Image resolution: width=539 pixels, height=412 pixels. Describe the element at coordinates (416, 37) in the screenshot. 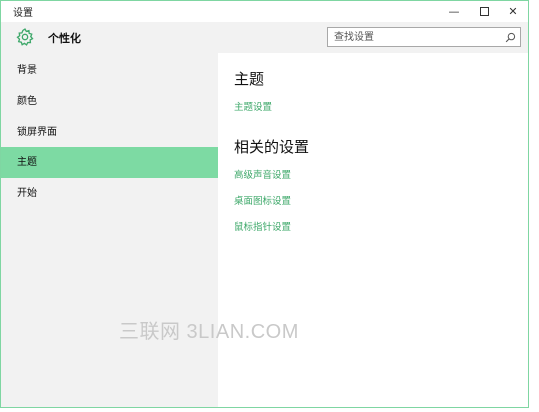

I see `search-input` at that location.